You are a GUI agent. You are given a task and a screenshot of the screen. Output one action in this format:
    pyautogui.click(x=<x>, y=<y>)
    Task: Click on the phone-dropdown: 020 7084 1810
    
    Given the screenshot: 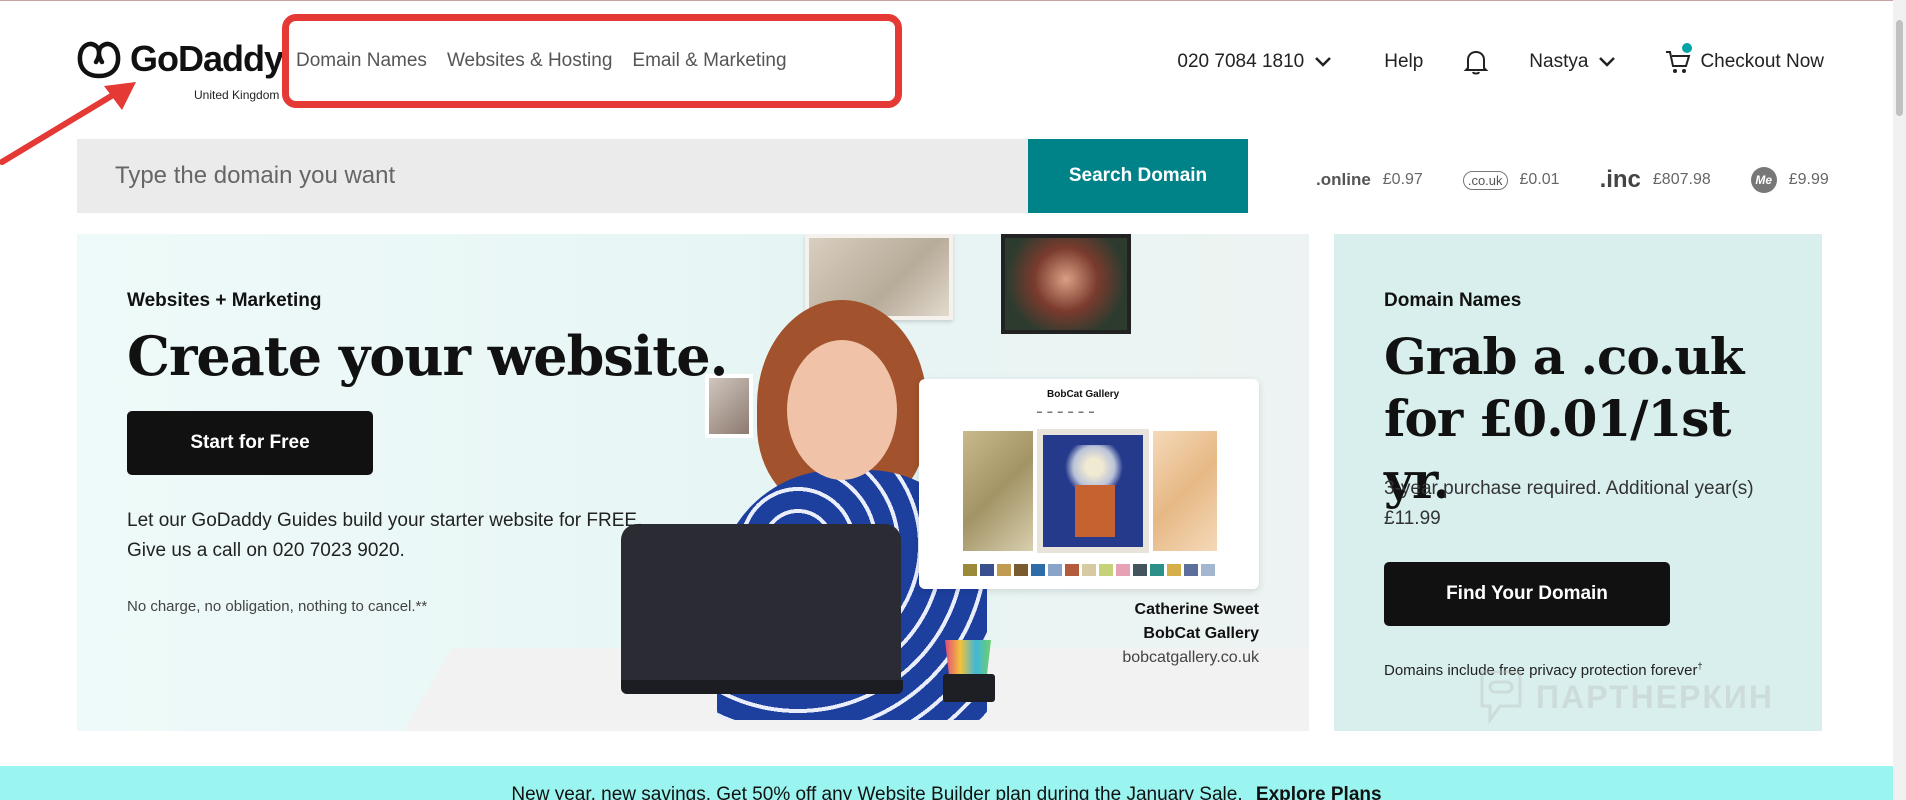 What is the action you would take?
    pyautogui.click(x=1254, y=62)
    